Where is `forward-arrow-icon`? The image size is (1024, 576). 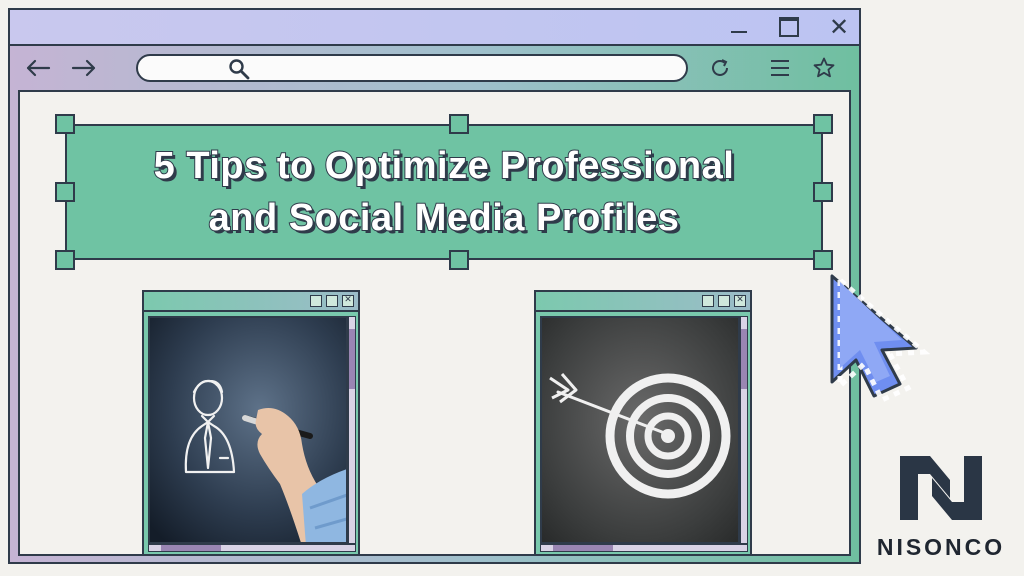
forward-arrow-icon is located at coordinates (84, 68).